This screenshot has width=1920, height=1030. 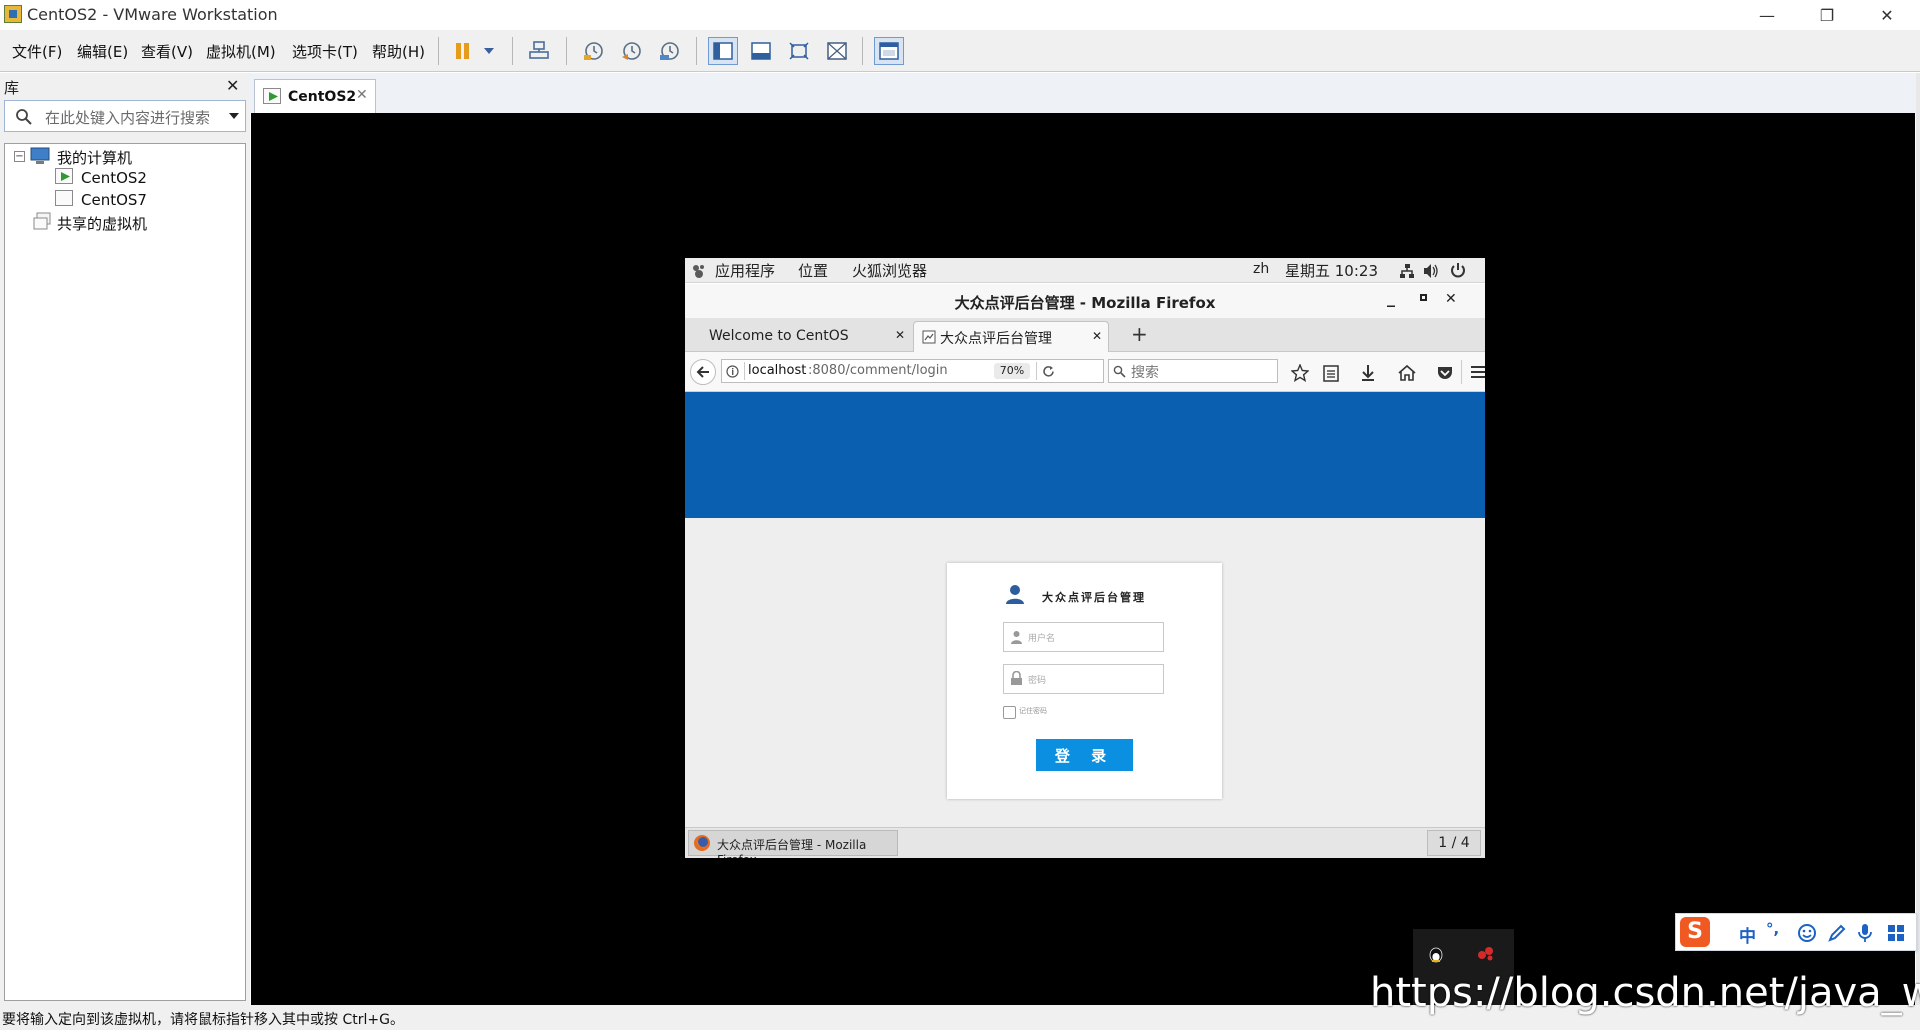 I want to click on firefox-minimize-button: _, so click(x=1391, y=297).